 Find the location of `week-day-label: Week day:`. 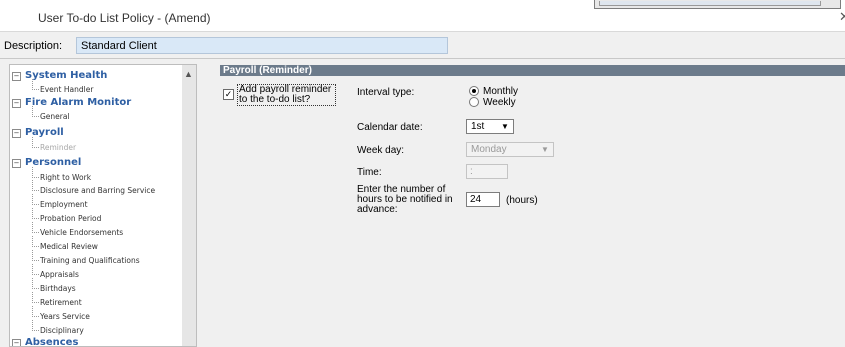

week-day-label: Week day: is located at coordinates (381, 150).